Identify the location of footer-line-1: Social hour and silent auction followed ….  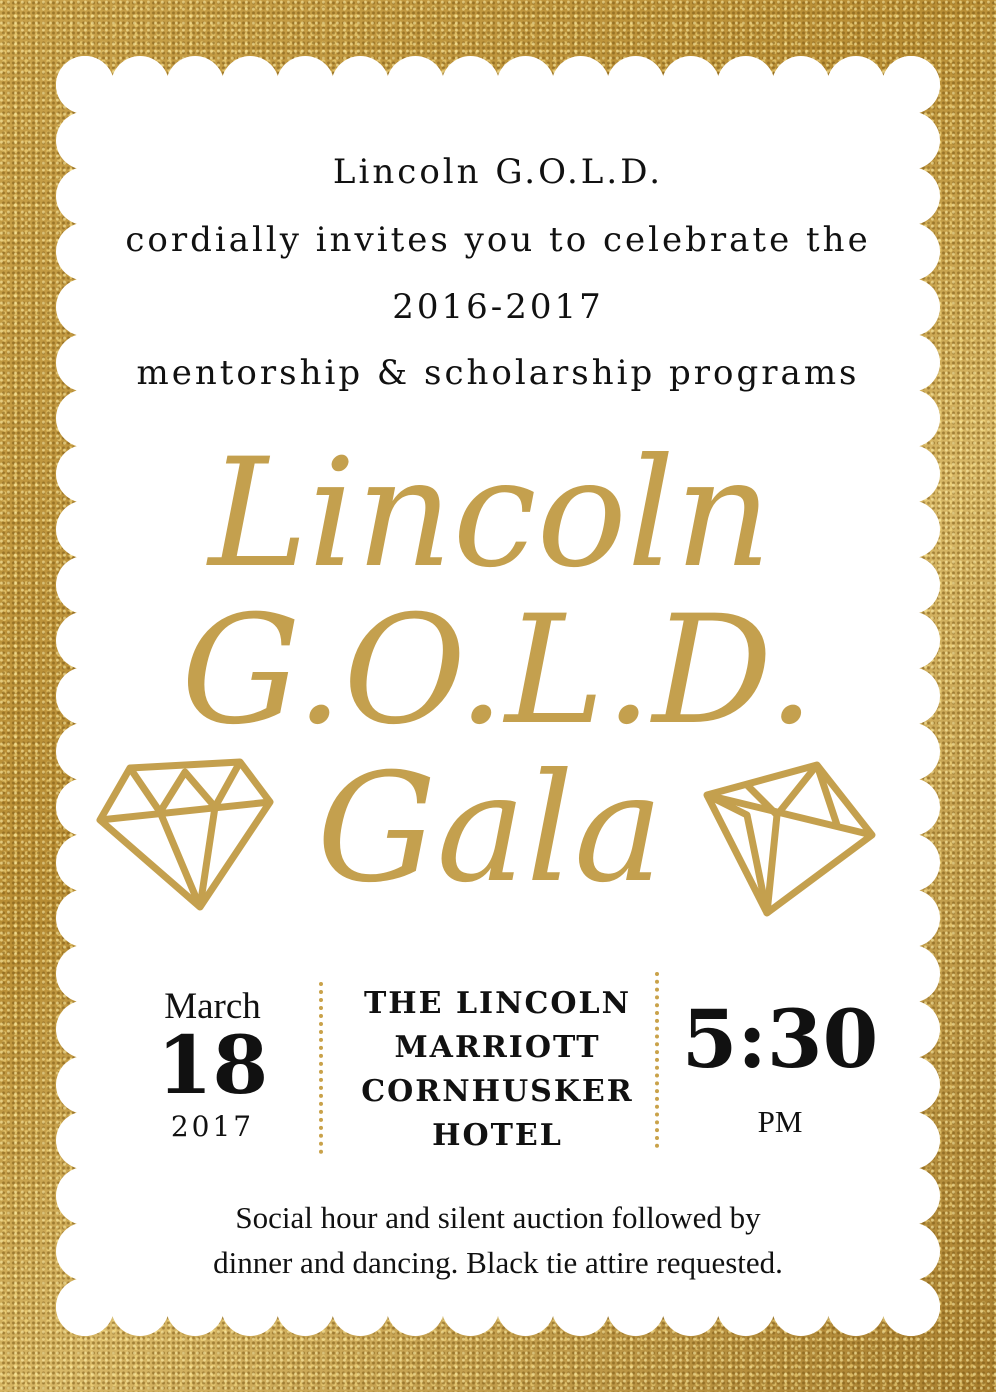
(498, 1217).